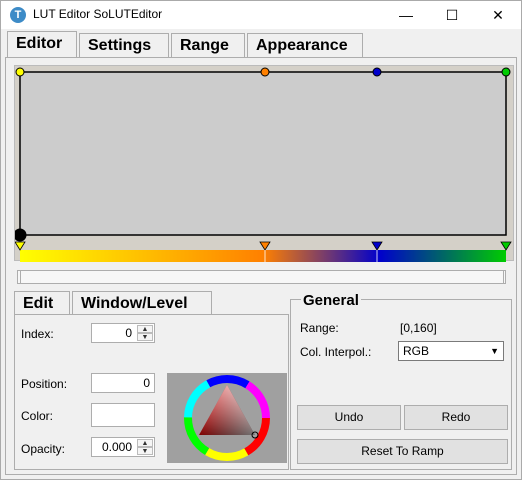 This screenshot has width=522, height=480. I want to click on color-gradient-bar, so click(263, 256).